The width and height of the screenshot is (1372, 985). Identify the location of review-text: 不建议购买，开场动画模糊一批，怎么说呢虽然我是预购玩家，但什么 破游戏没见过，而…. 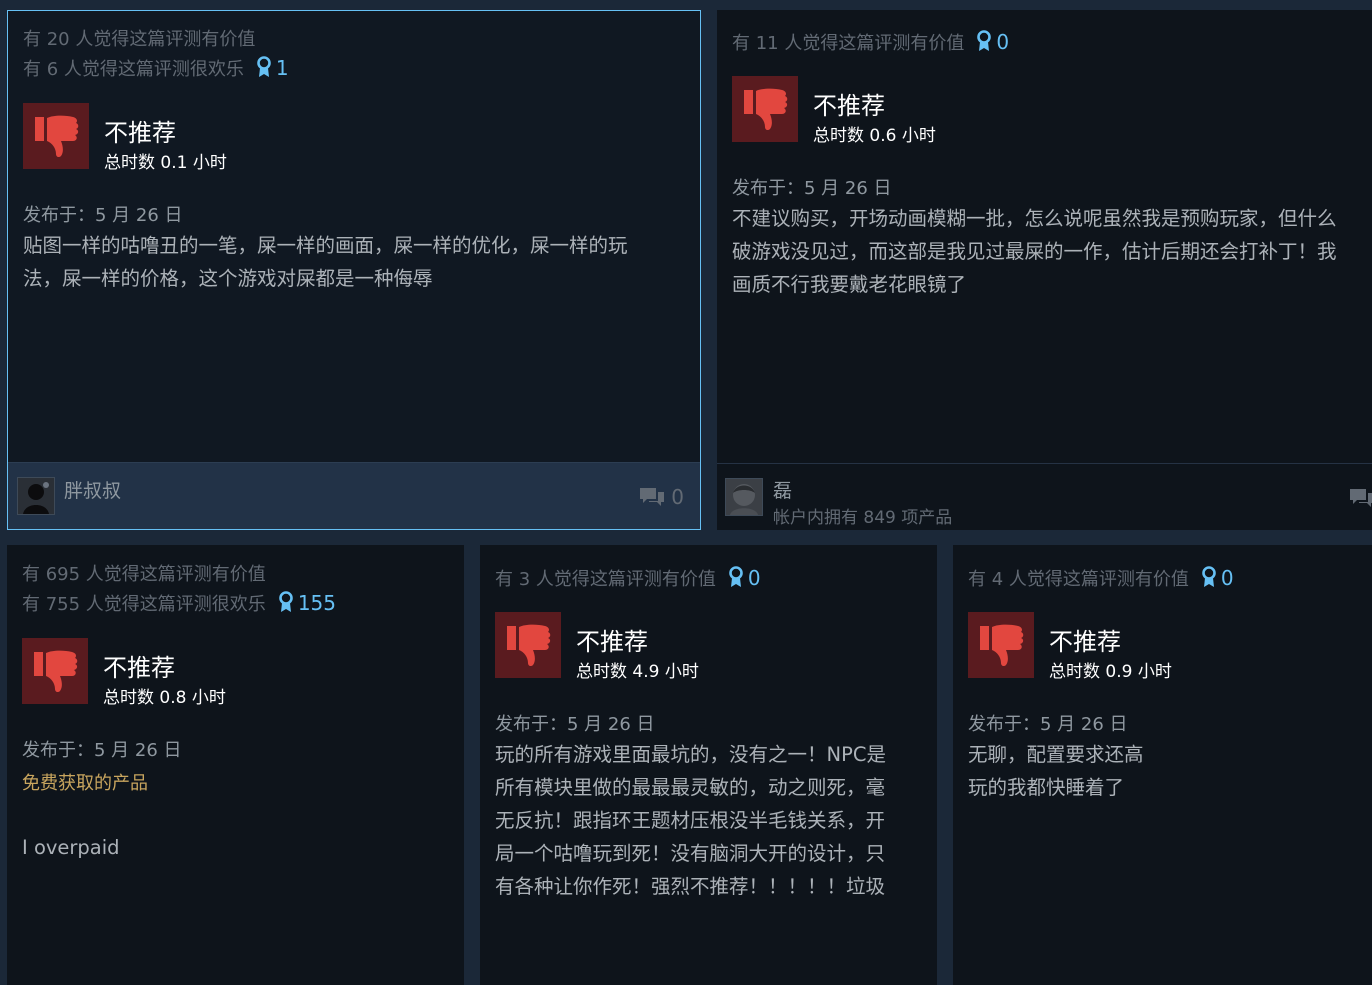
(1034, 251).